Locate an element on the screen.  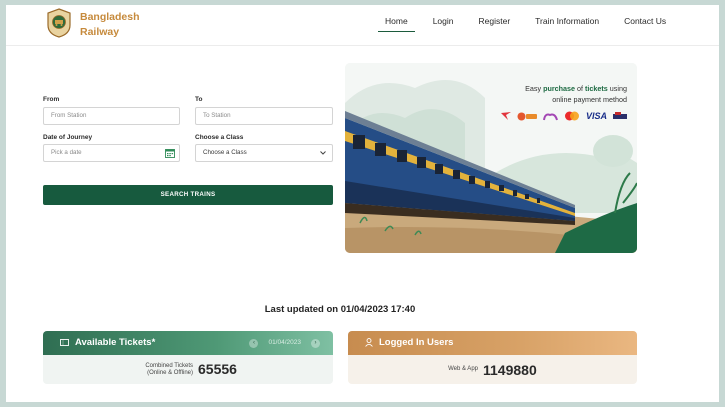
logged-in-users-count: 1149880 is located at coordinates (510, 370).